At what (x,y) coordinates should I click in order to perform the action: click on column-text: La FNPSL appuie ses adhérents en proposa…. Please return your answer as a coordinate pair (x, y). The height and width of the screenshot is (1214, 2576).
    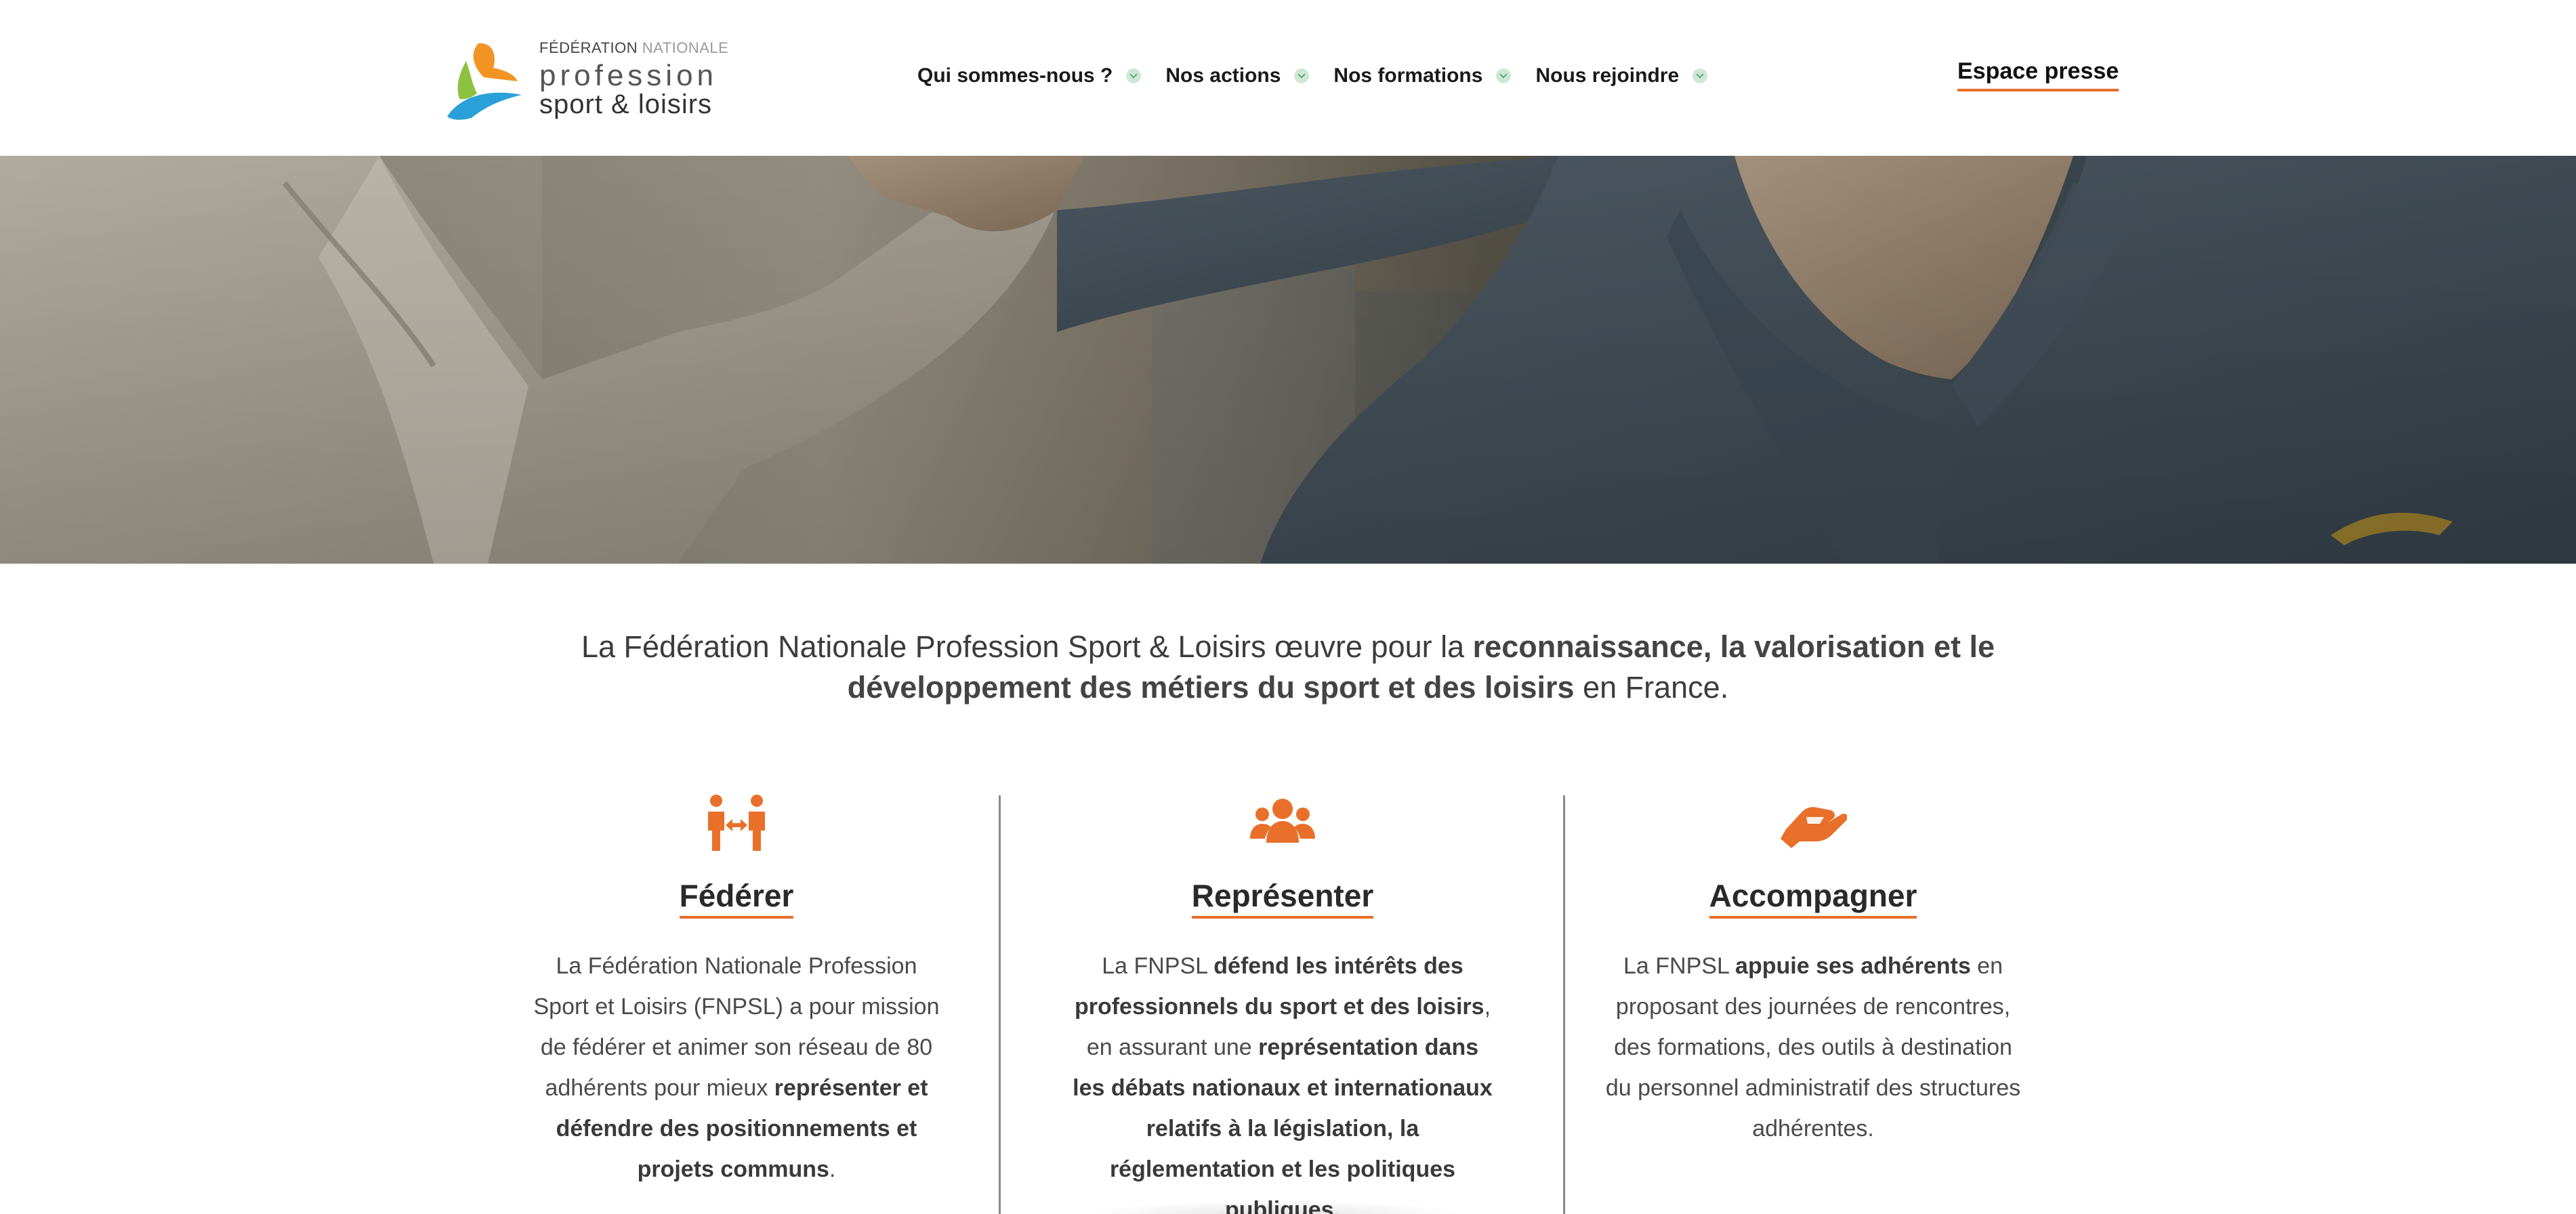
    Looking at the image, I should click on (1813, 1047).